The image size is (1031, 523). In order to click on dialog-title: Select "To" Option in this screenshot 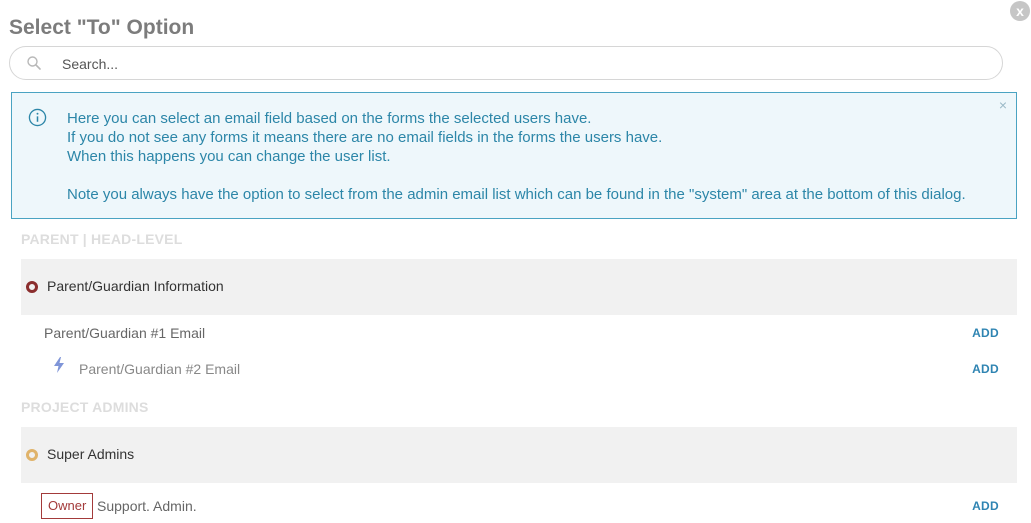, I will do `click(102, 27)`.